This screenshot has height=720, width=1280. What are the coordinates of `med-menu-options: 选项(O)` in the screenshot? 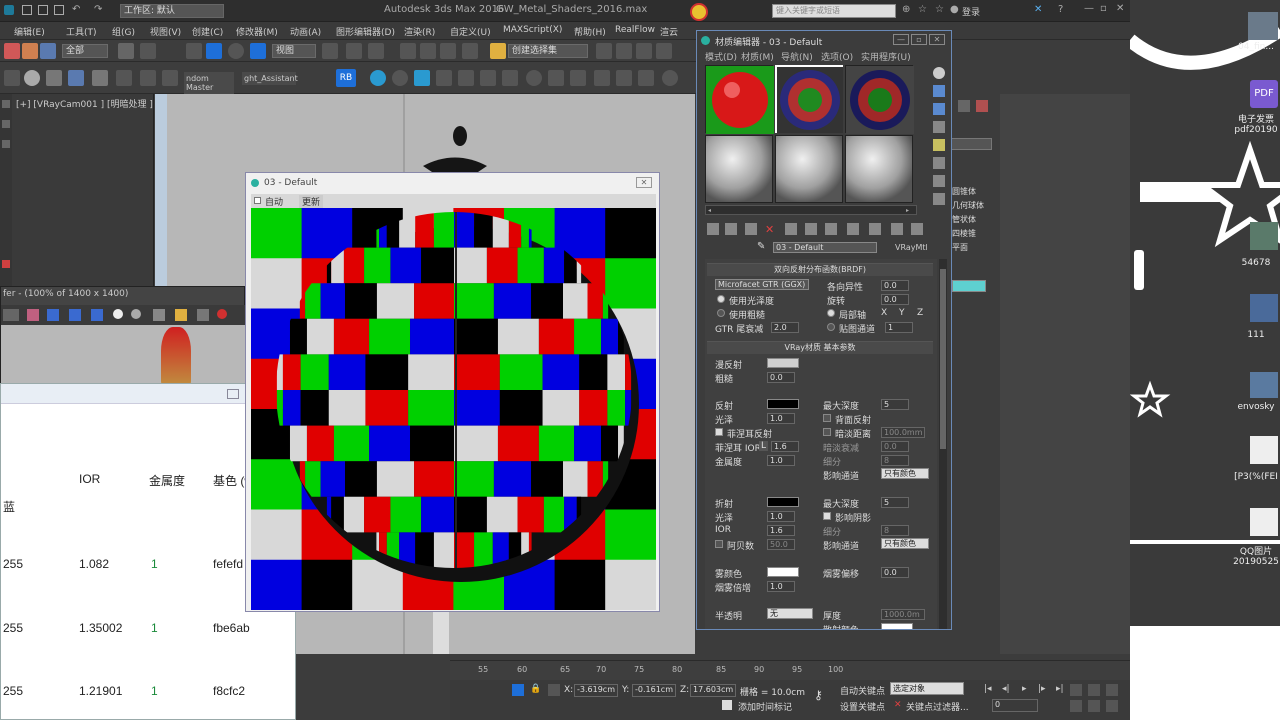 It's located at (837, 56).